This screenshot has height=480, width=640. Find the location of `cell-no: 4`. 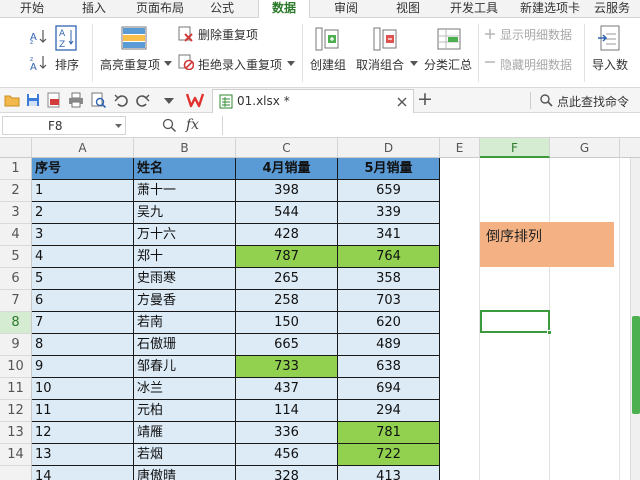

cell-no: 4 is located at coordinates (83, 257).